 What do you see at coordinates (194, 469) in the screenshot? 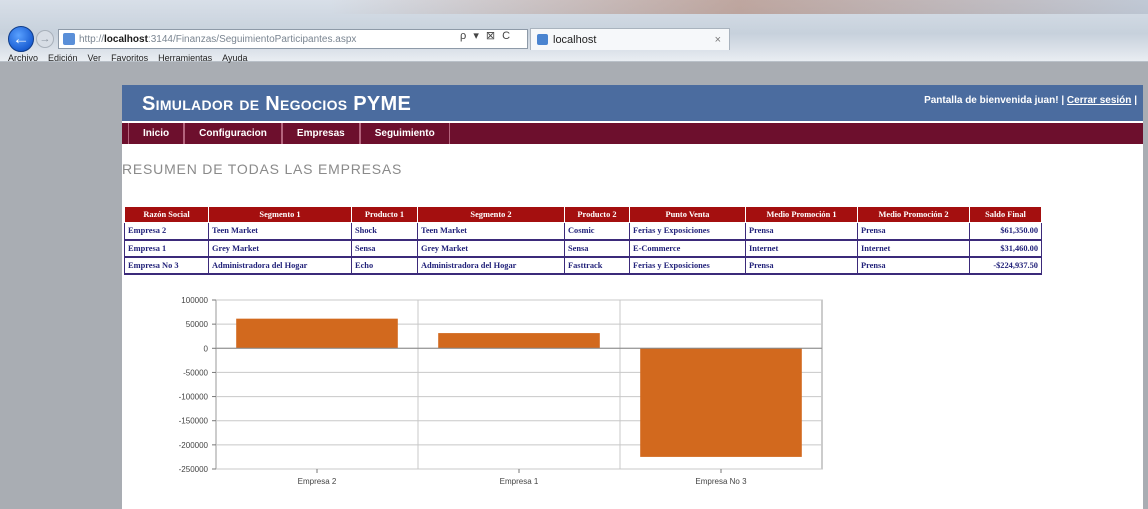
I see `y-tick-label: -250000` at bounding box center [194, 469].